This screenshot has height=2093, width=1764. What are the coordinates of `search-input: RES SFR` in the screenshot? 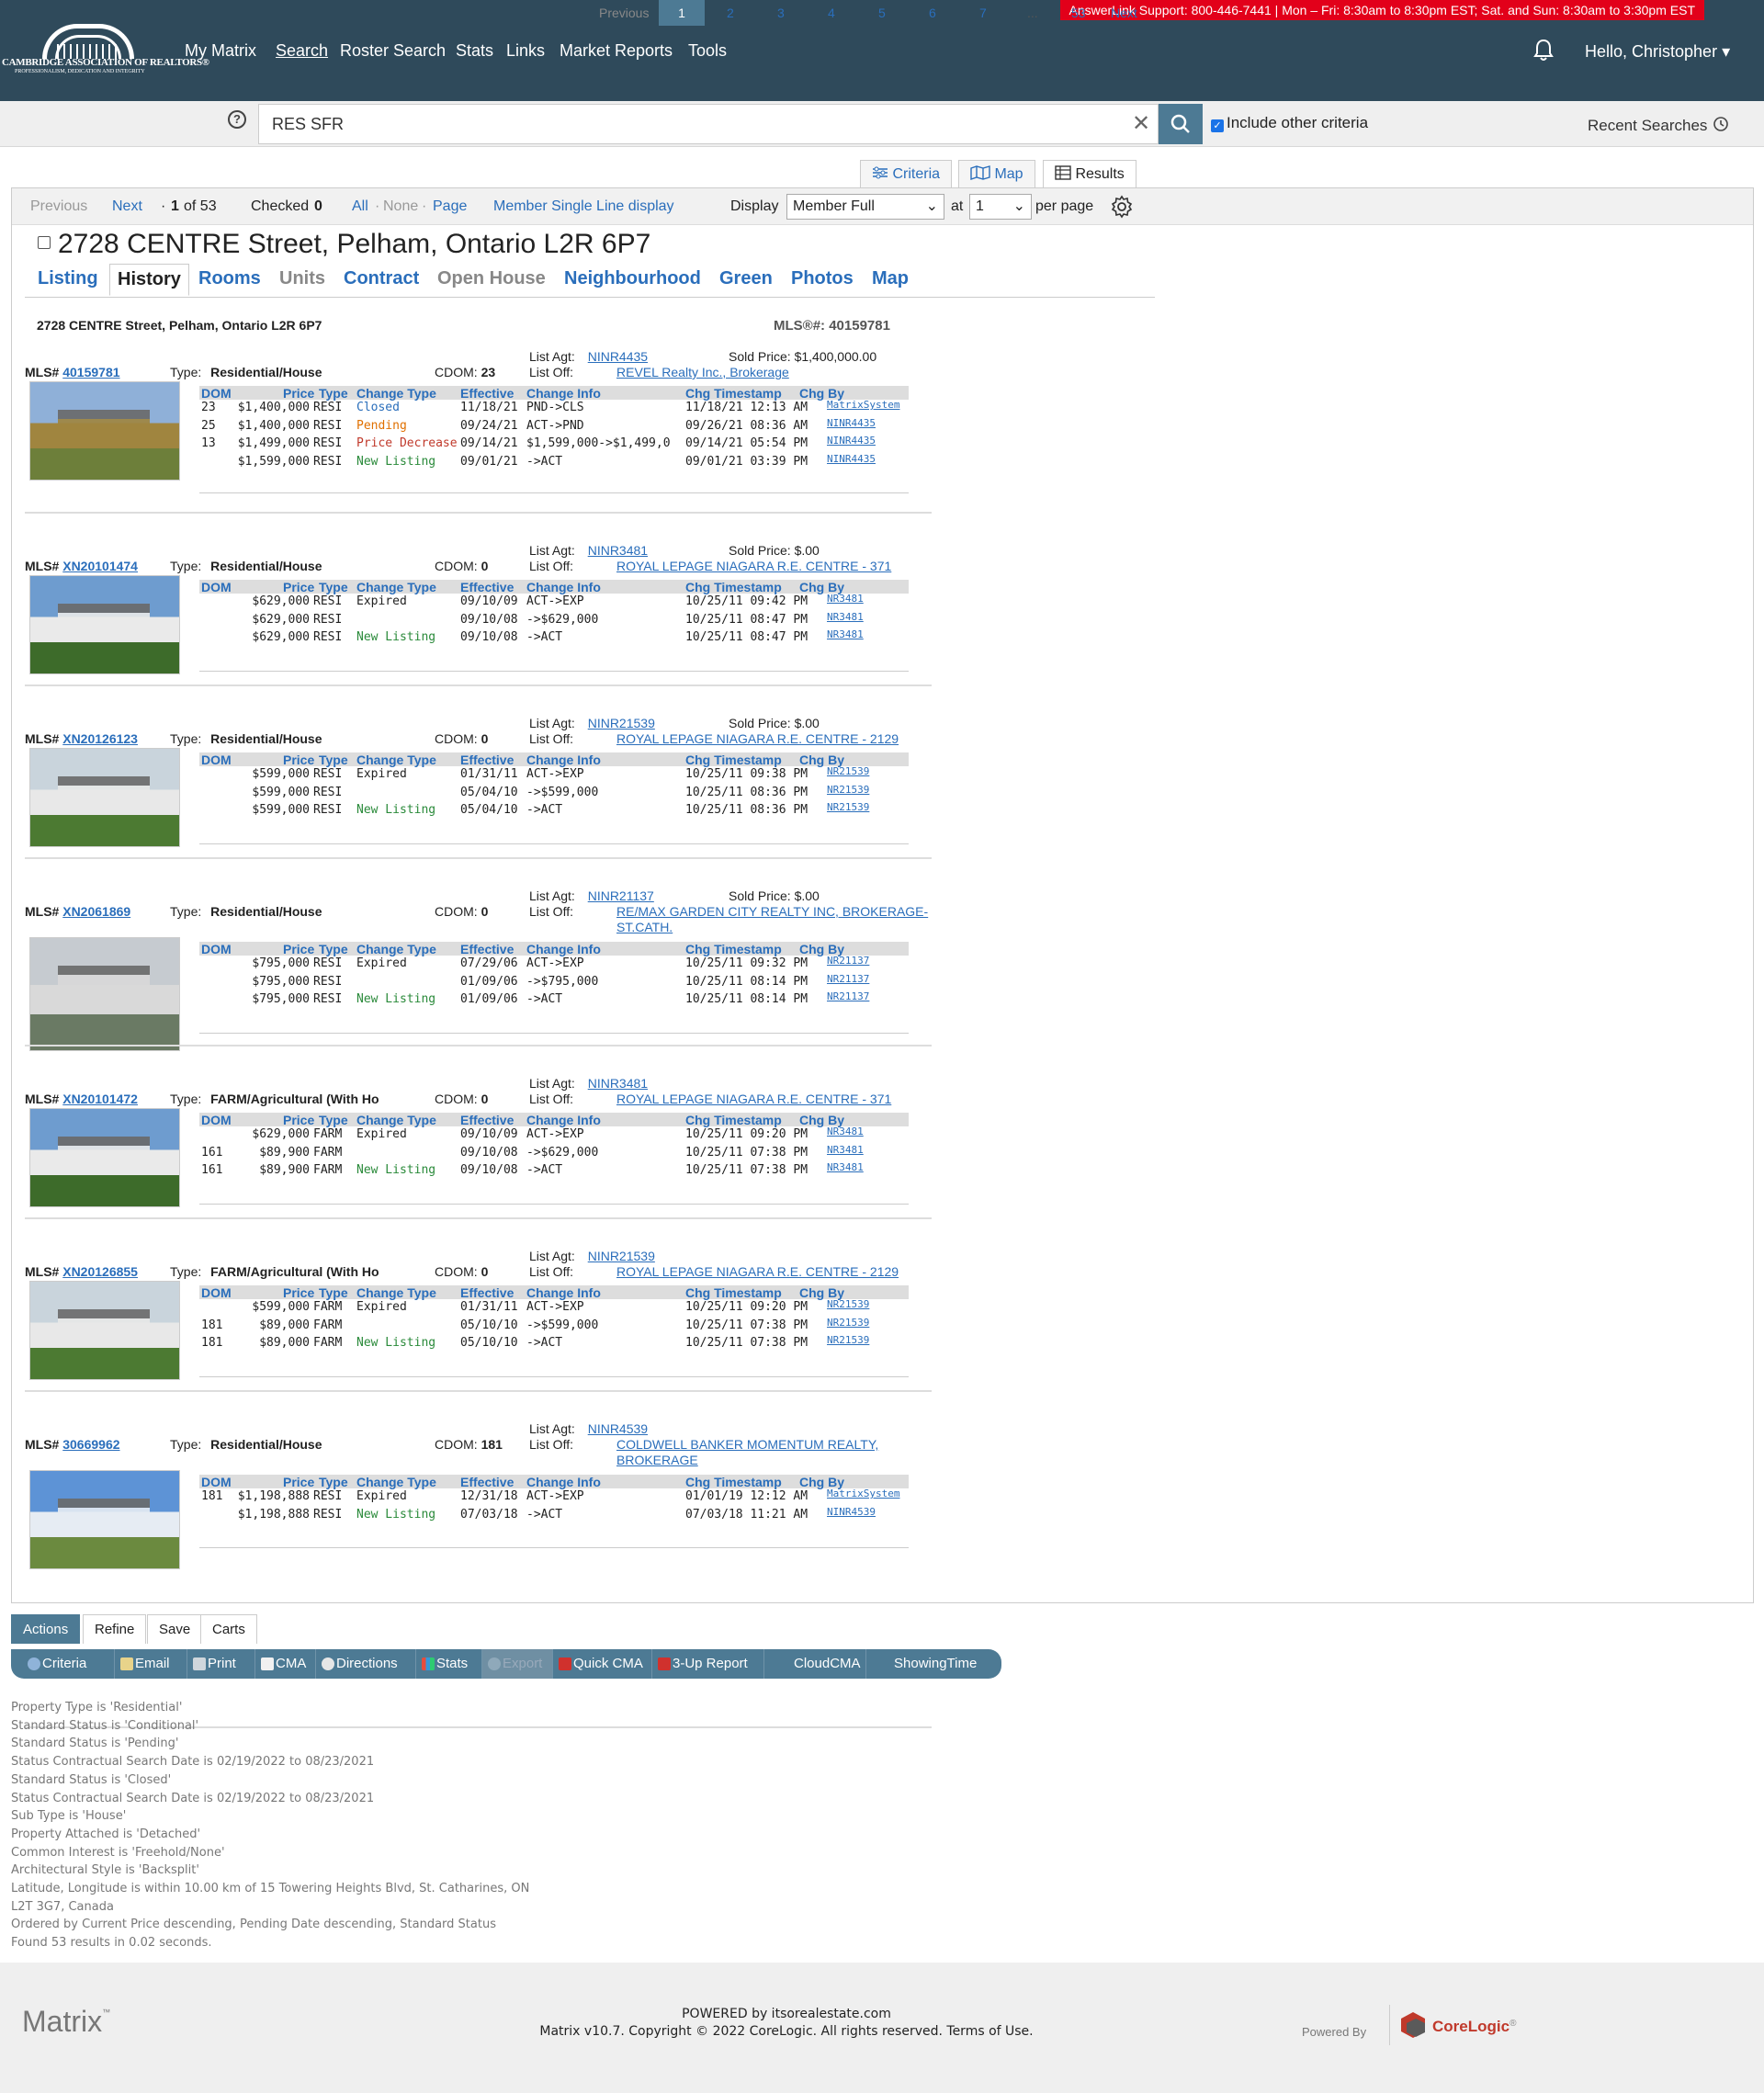 It's located at (708, 124).